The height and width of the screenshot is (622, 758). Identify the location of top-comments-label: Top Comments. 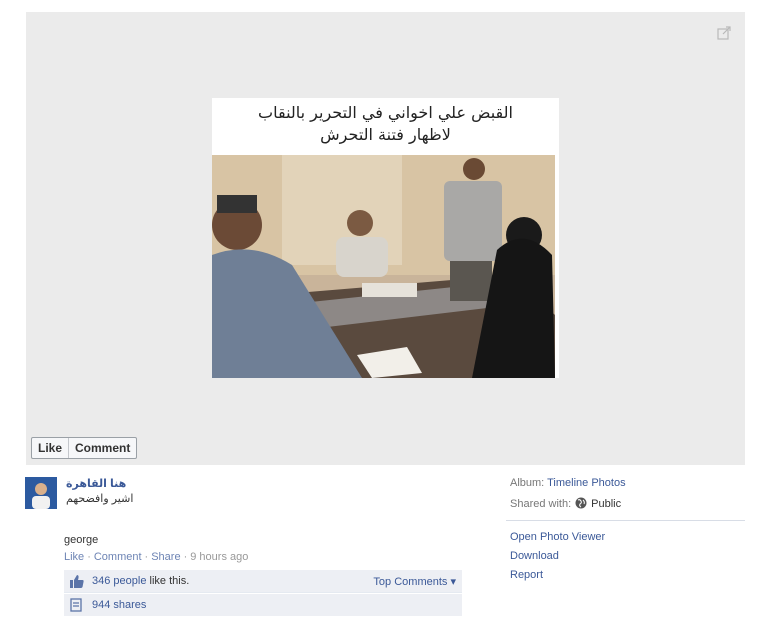
(410, 582).